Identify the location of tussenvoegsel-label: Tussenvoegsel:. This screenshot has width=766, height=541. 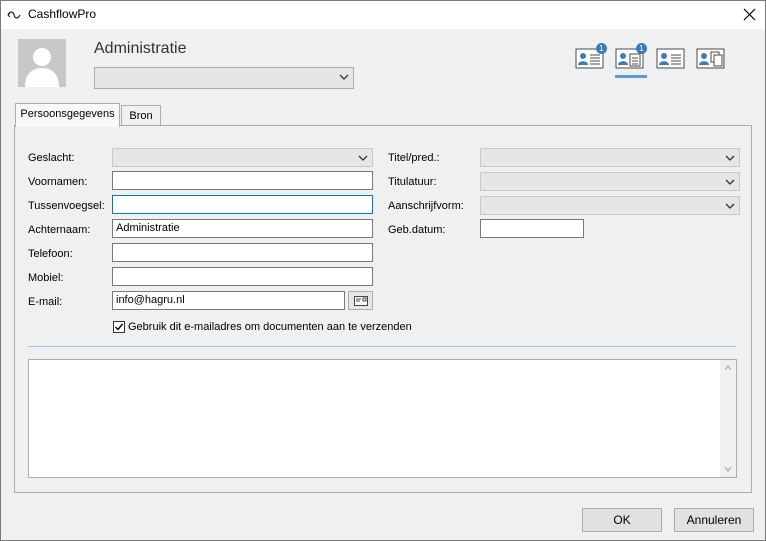
(66, 206).